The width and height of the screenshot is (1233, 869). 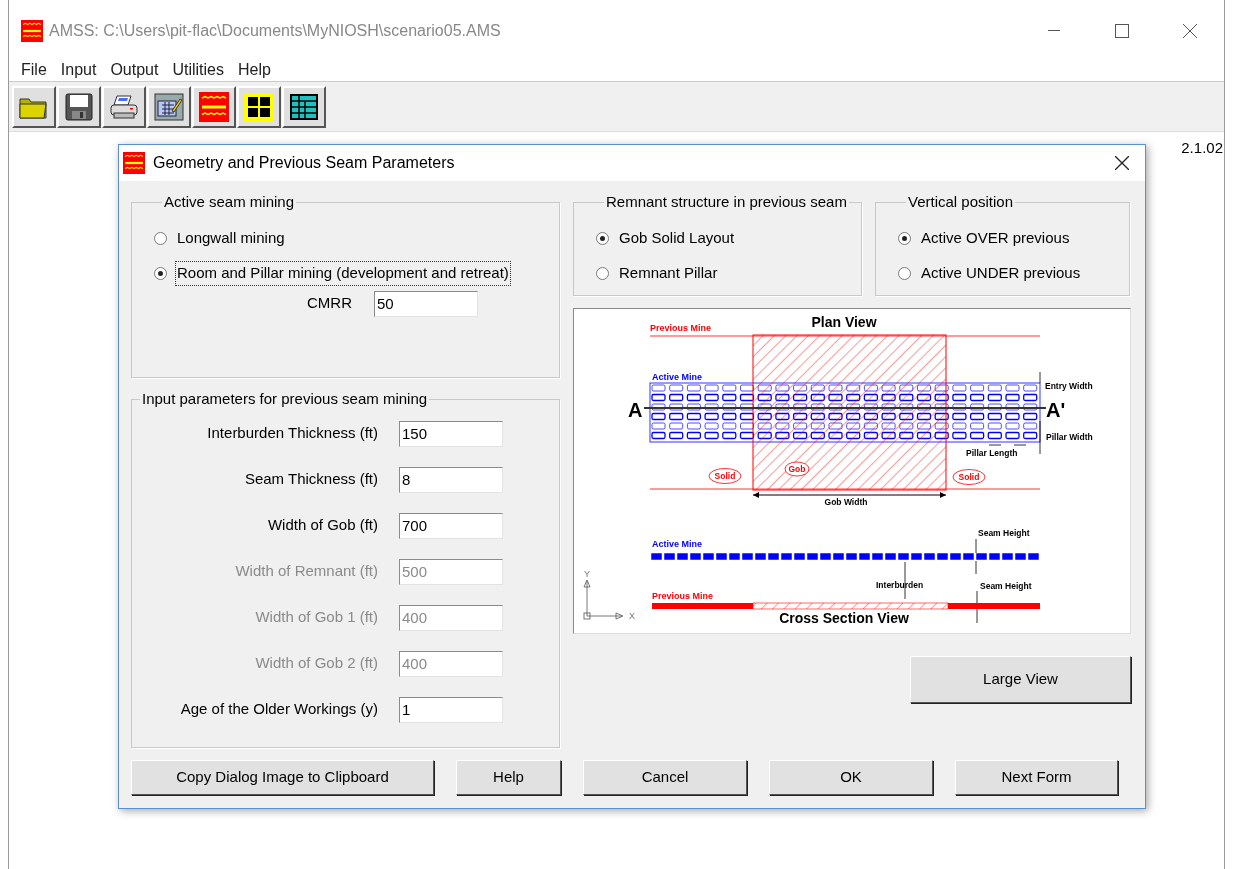 What do you see at coordinates (32, 31) in the screenshot?
I see `app-icon` at bounding box center [32, 31].